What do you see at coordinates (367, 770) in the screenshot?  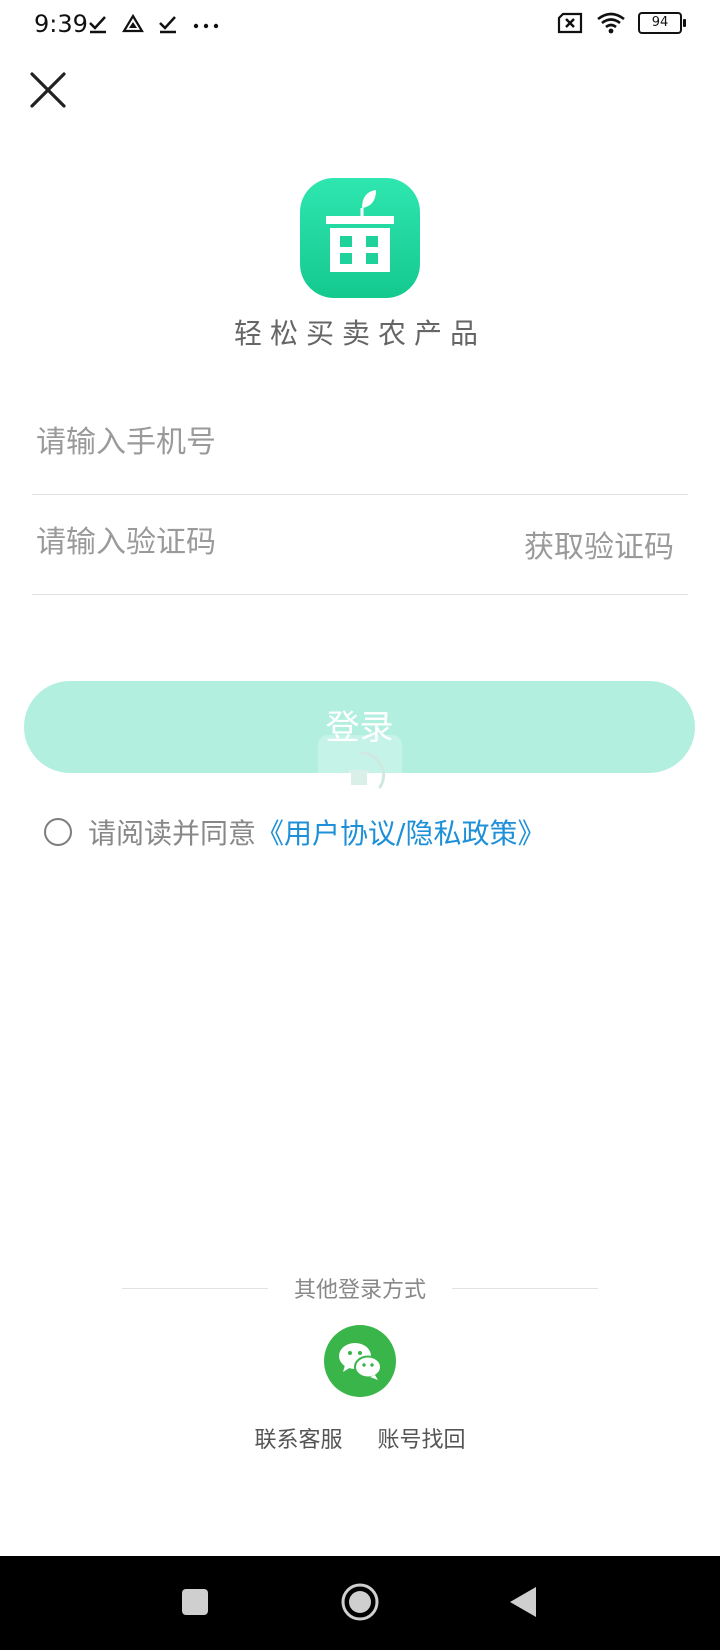 I see `loading-spinner-icon` at bounding box center [367, 770].